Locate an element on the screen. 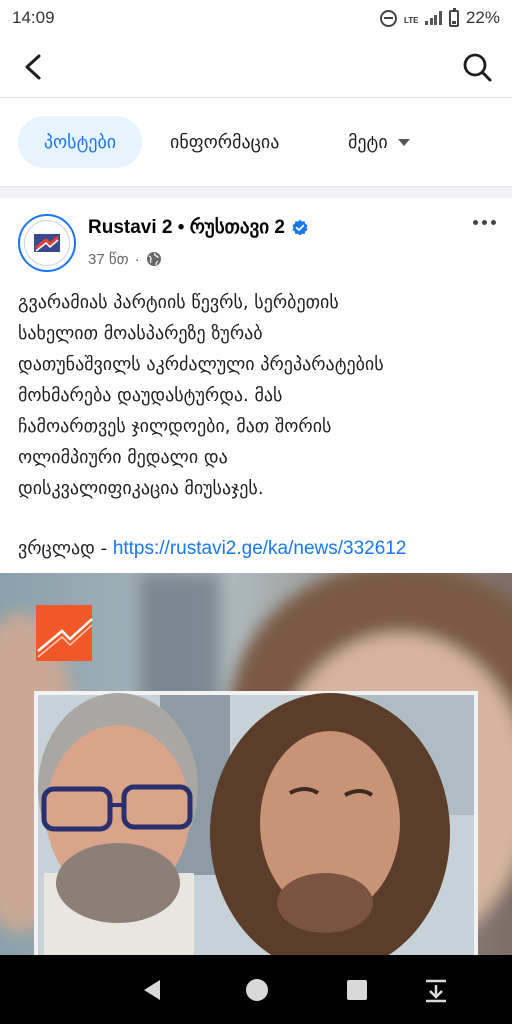  square-recents-icon is located at coordinates (357, 990).